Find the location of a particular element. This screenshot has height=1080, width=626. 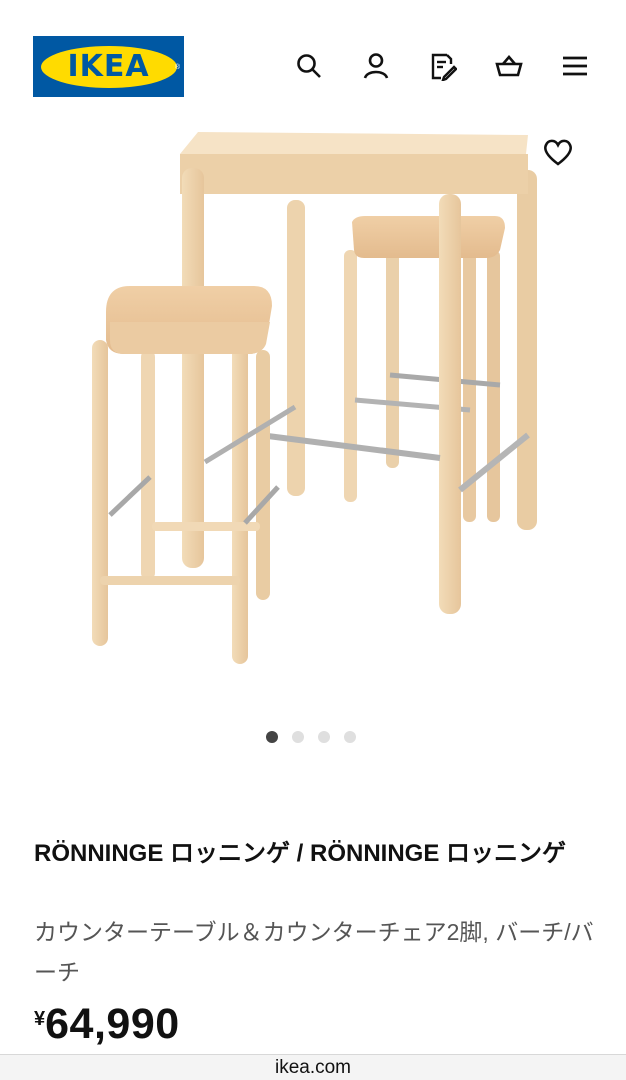

cart-icon is located at coordinates (509, 66).